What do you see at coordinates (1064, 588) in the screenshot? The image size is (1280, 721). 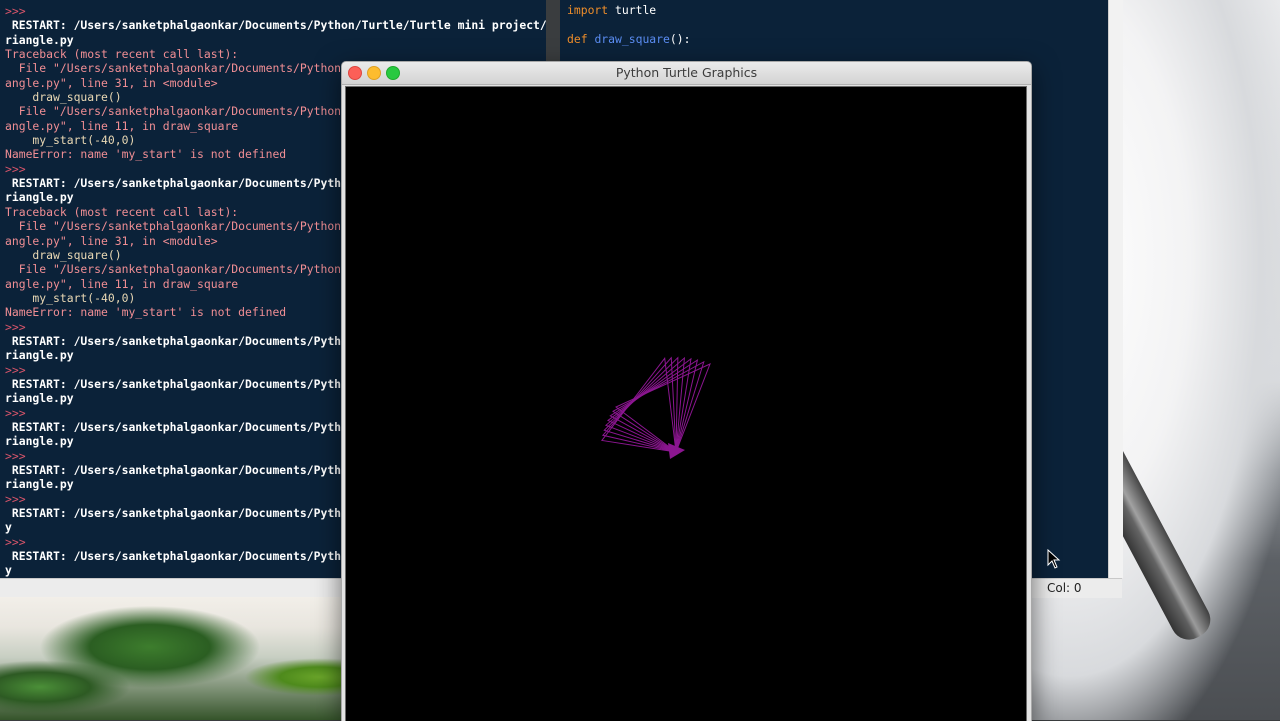 I see `status-column: Col: 0` at bounding box center [1064, 588].